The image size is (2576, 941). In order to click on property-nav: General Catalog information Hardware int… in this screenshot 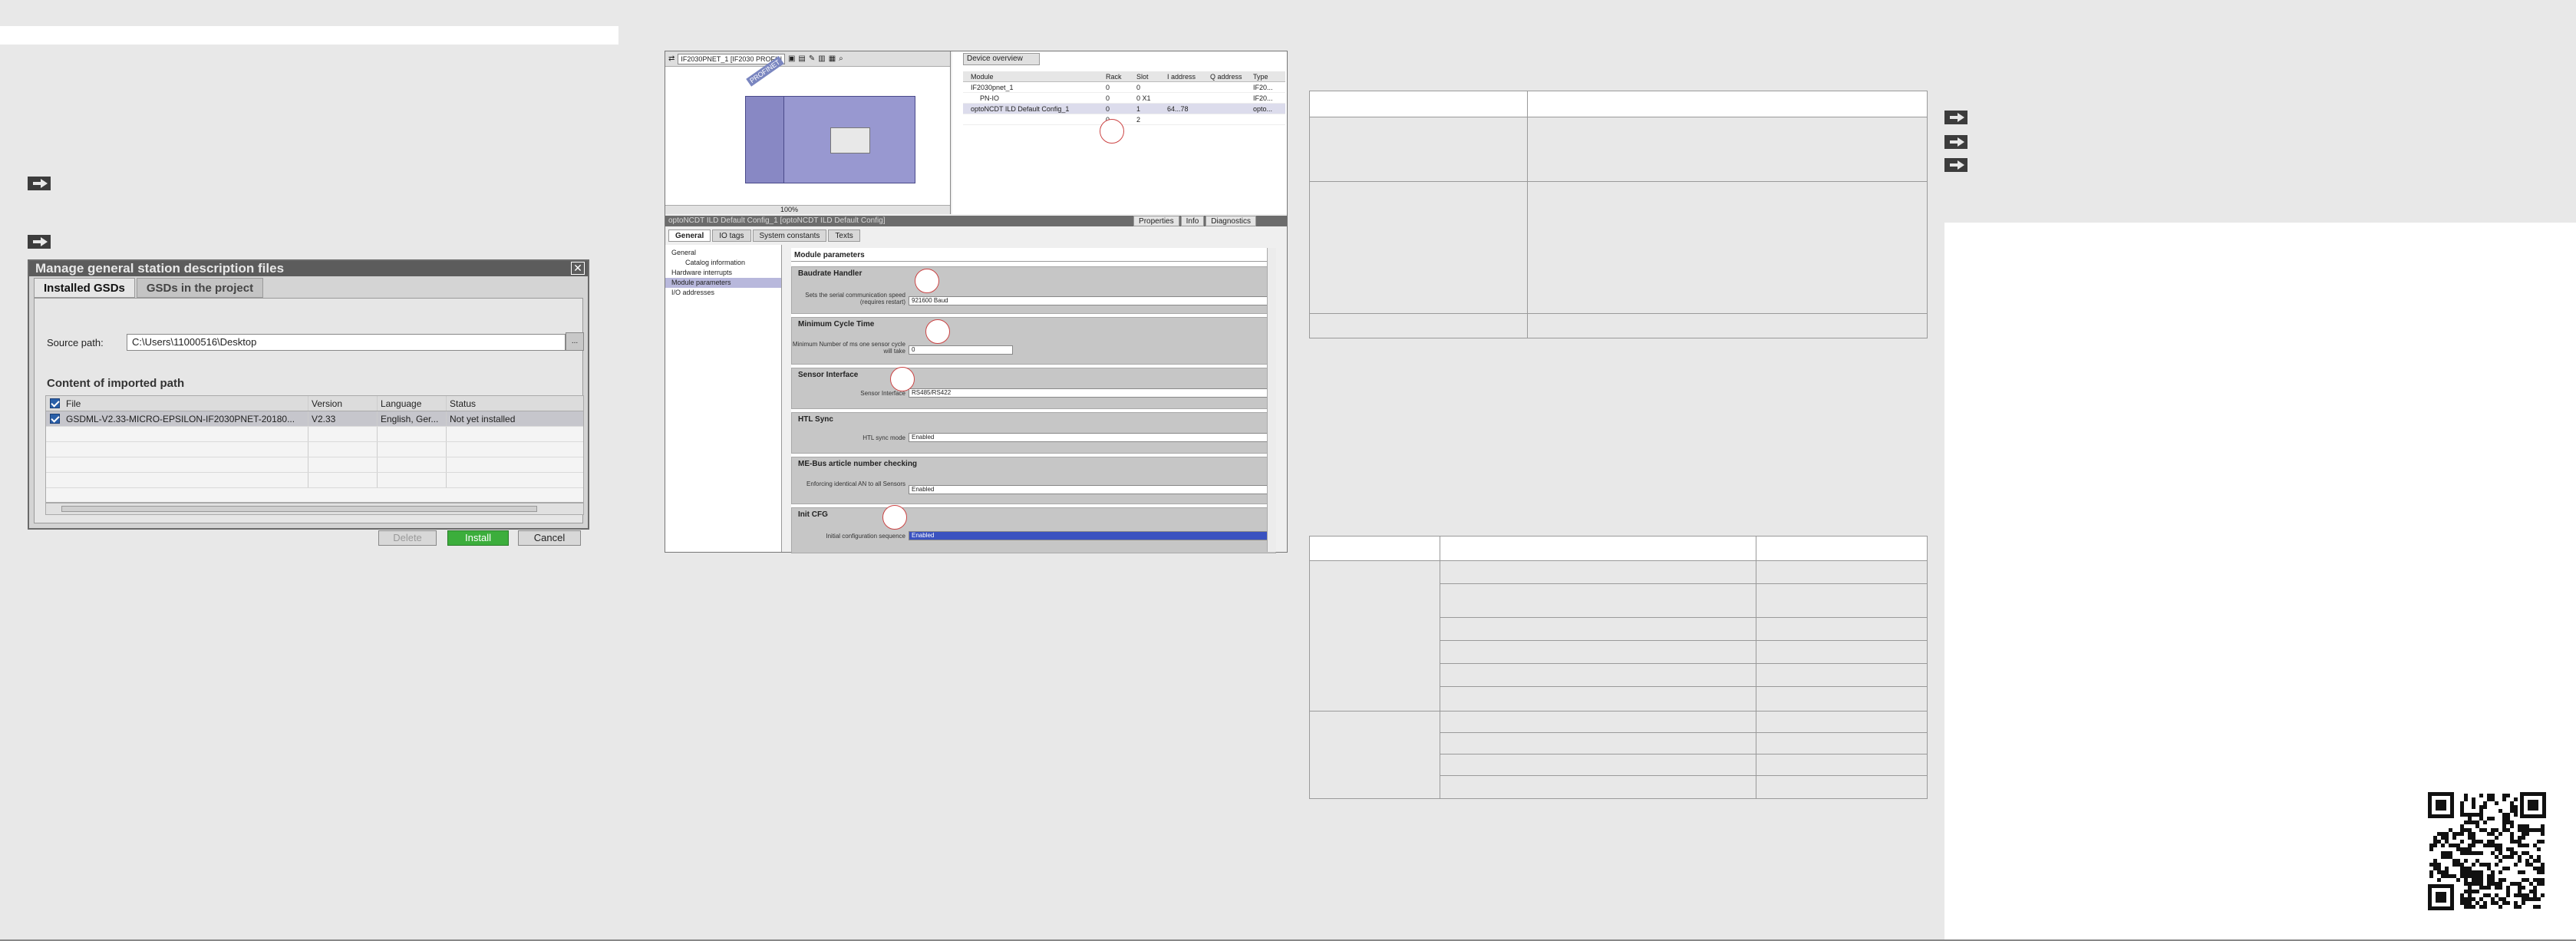, I will do `click(723, 398)`.